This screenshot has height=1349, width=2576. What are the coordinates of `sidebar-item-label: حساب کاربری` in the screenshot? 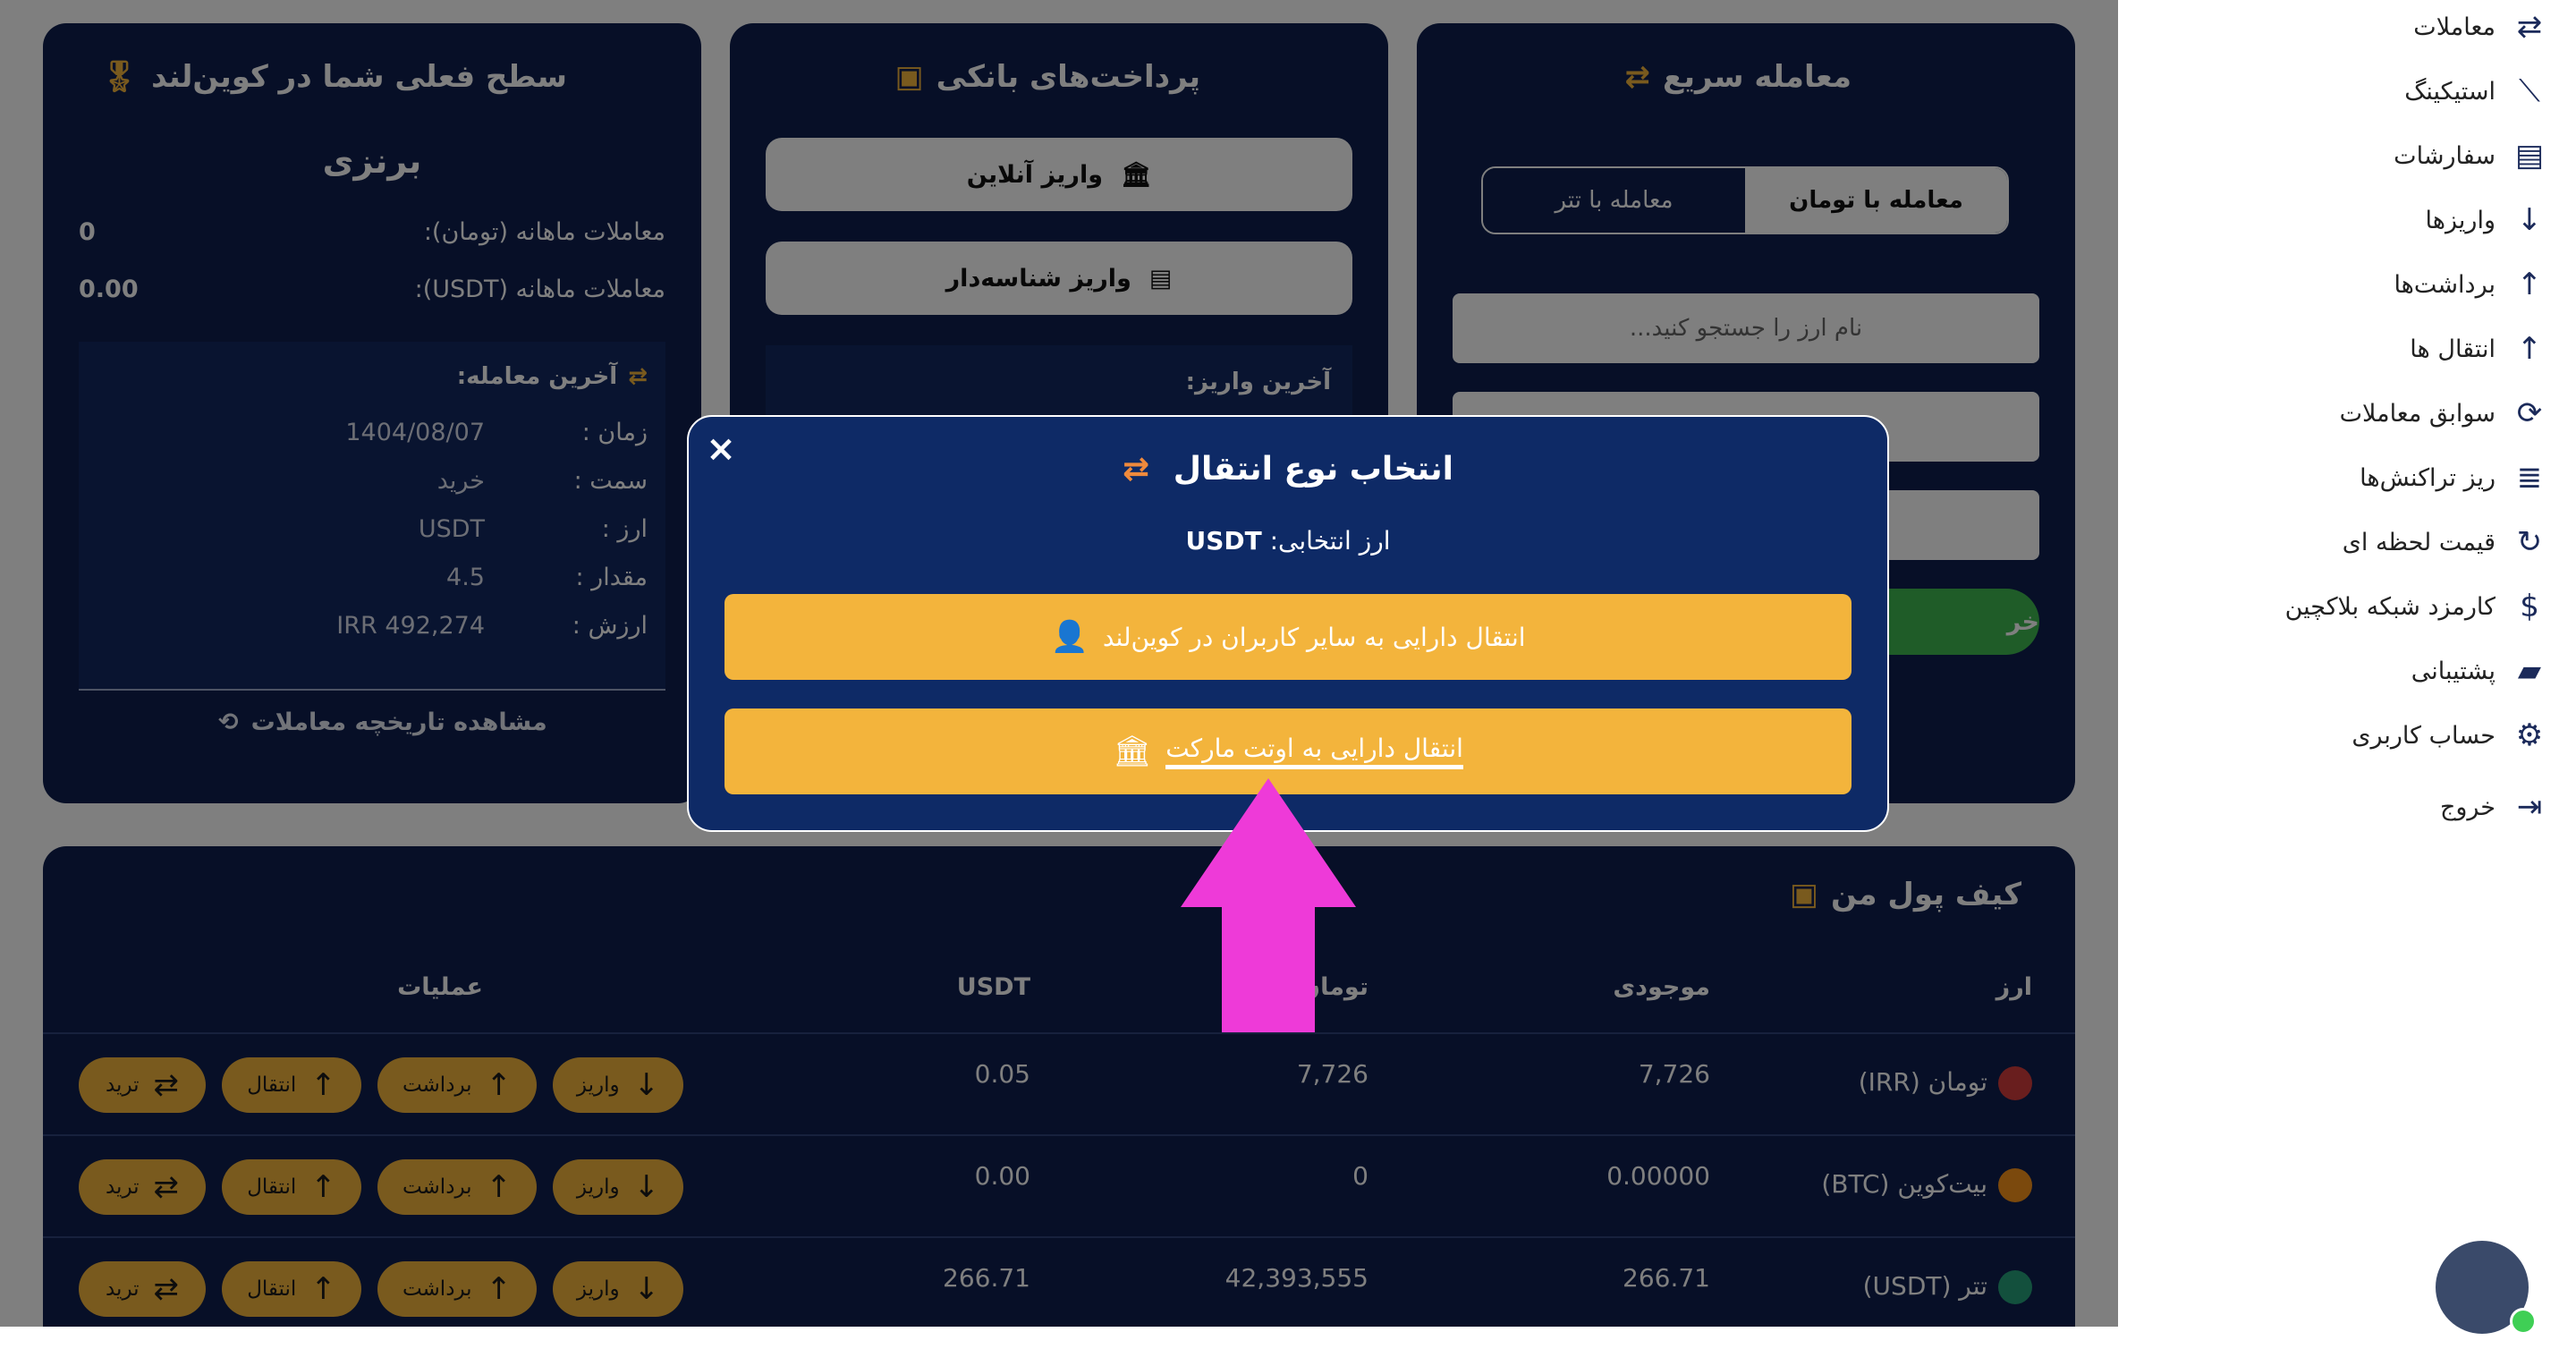 It's located at (2423, 735).